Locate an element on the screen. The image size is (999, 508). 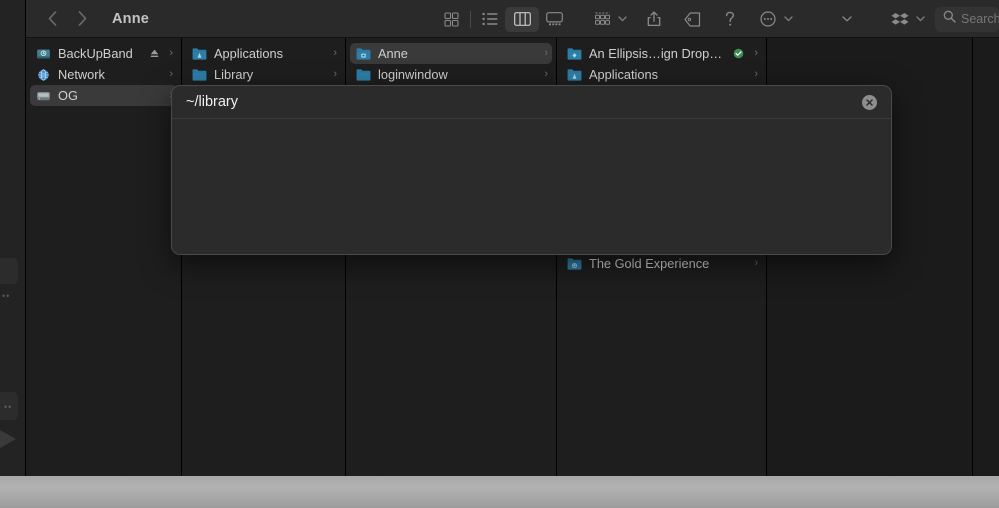
window-title: Anne is located at coordinates (131, 18).